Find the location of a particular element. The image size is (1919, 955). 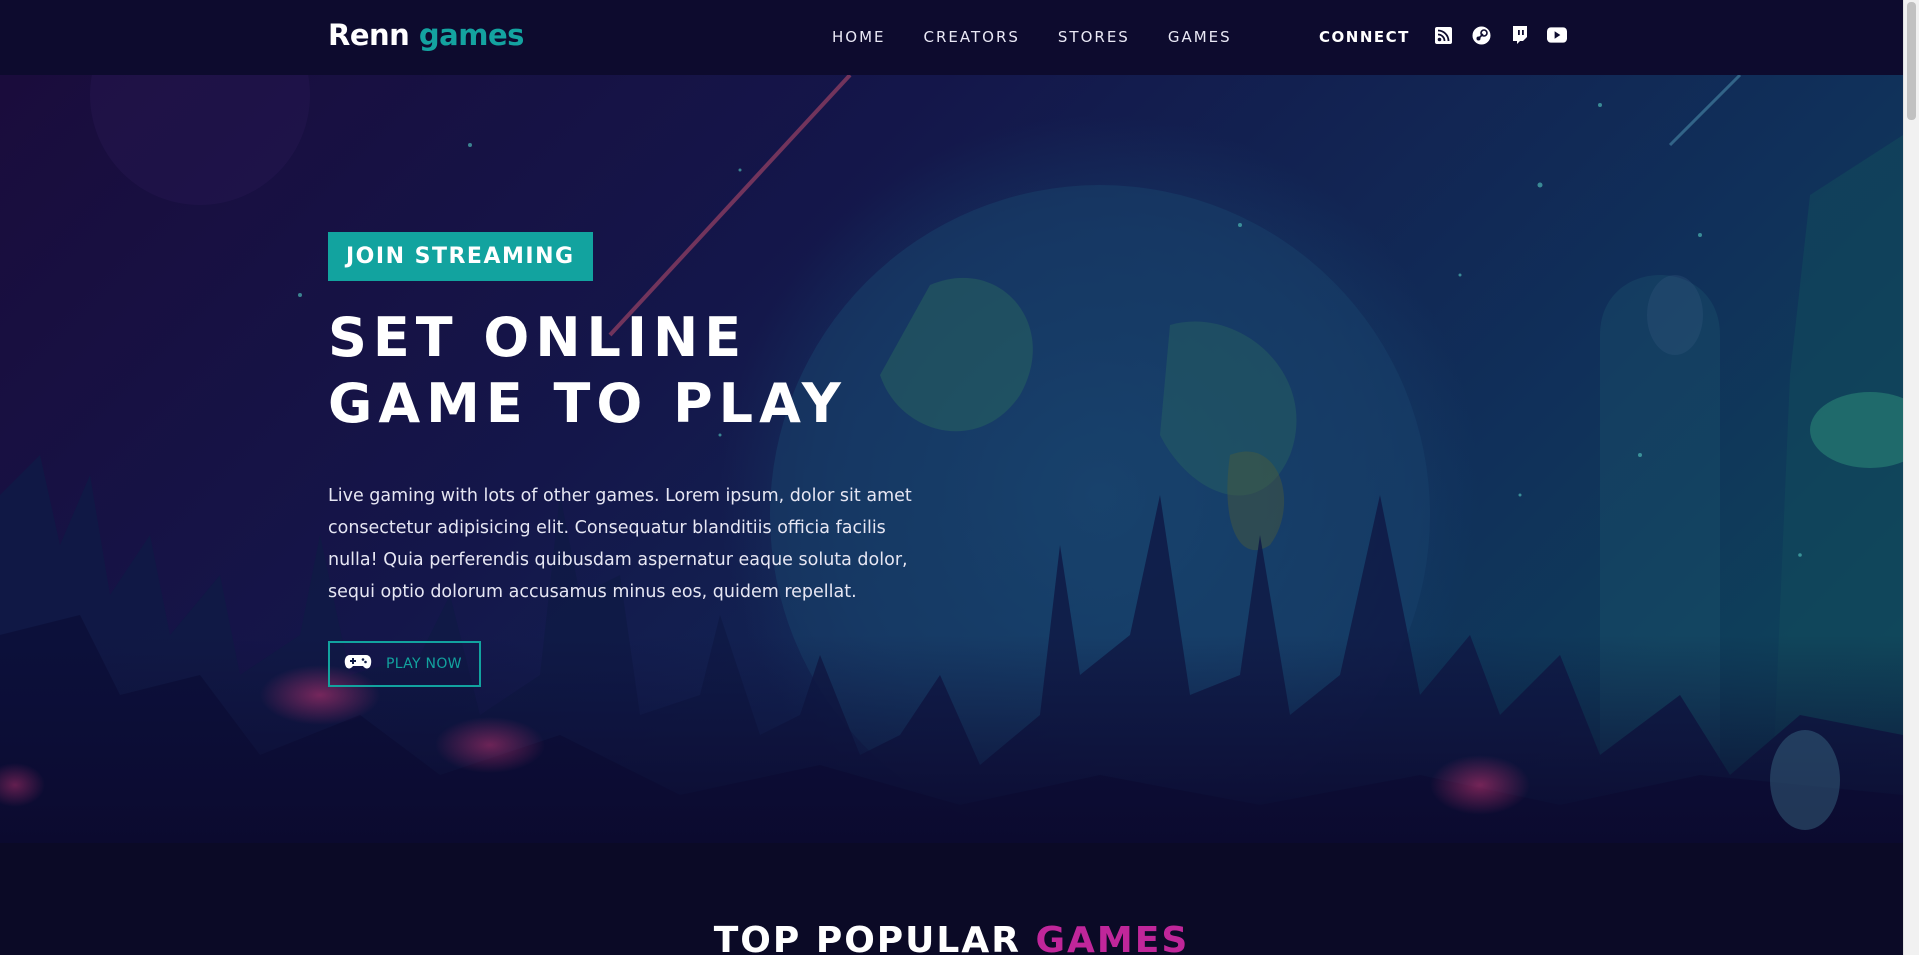

nav-creators: CREATORS is located at coordinates (972, 37).